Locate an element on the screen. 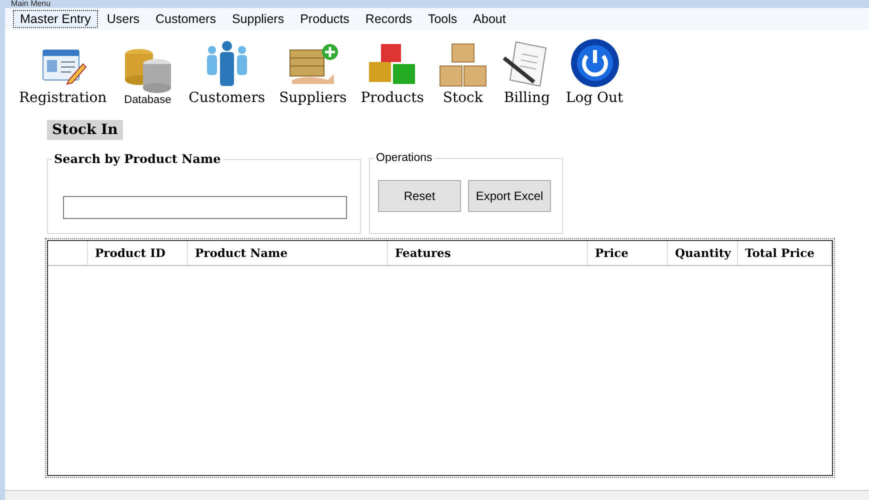 This screenshot has height=500, width=869. column-header: Product ID is located at coordinates (138, 253).